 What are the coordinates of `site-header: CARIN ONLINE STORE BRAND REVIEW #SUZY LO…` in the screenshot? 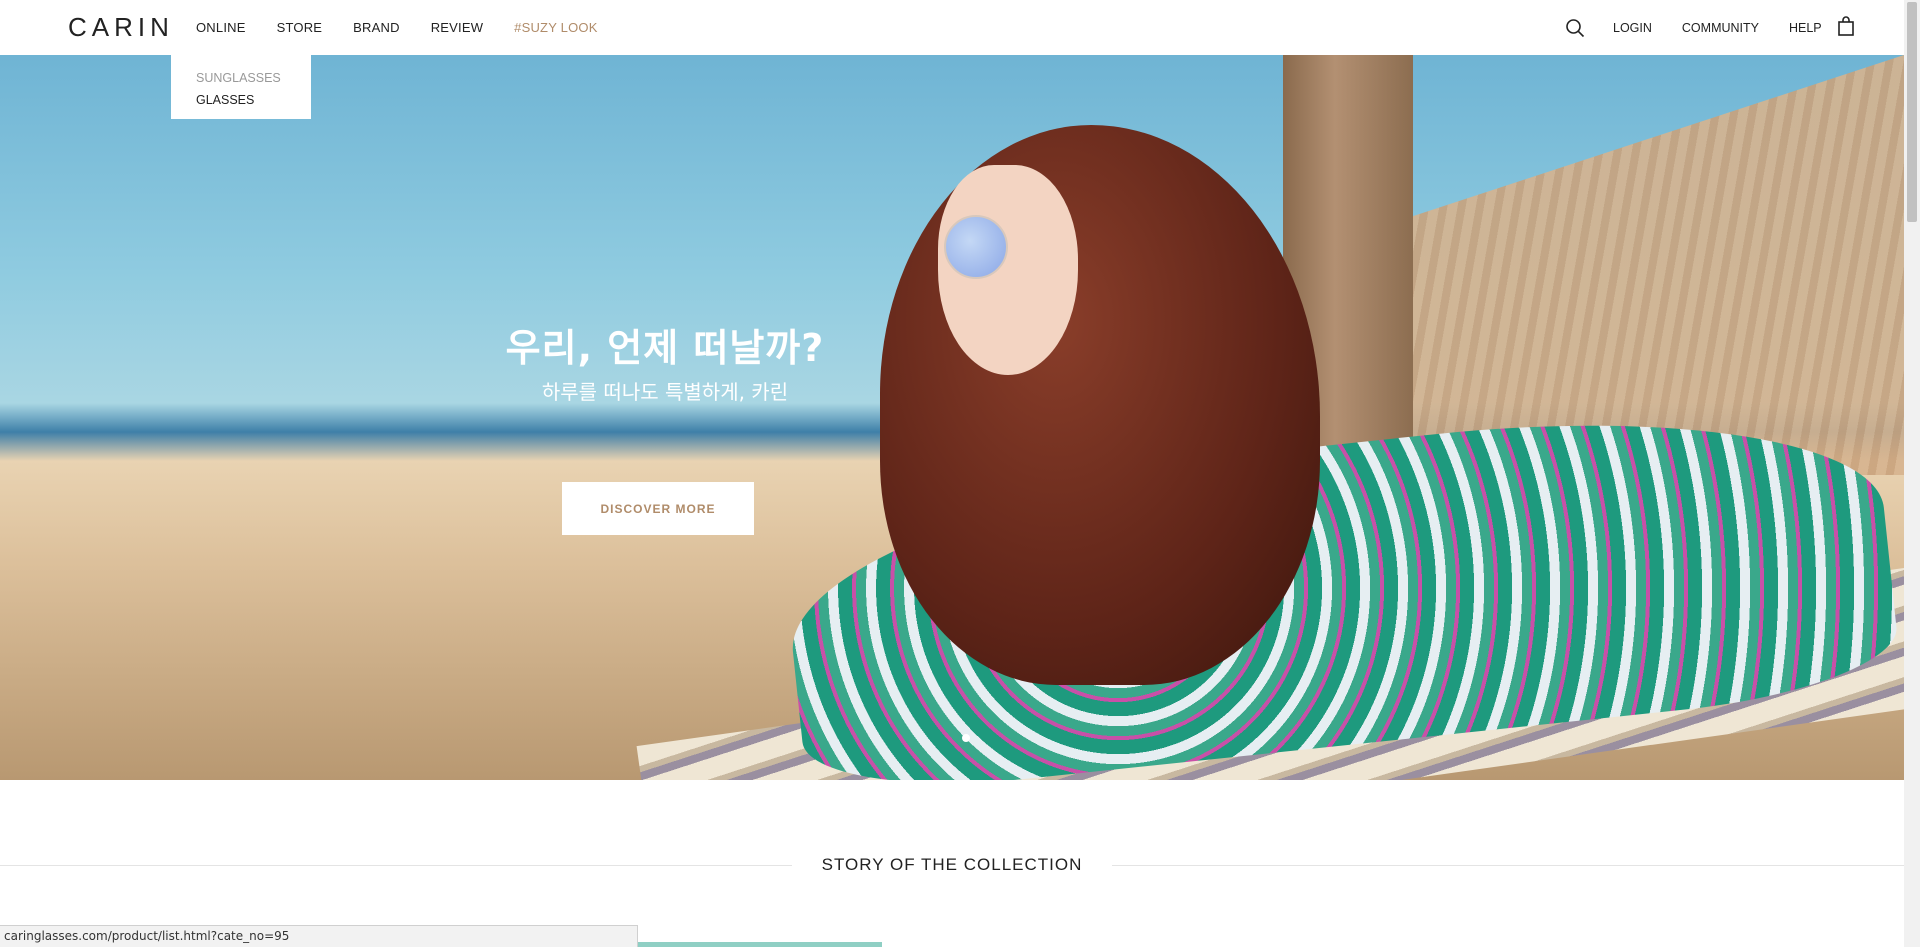 It's located at (952, 27).